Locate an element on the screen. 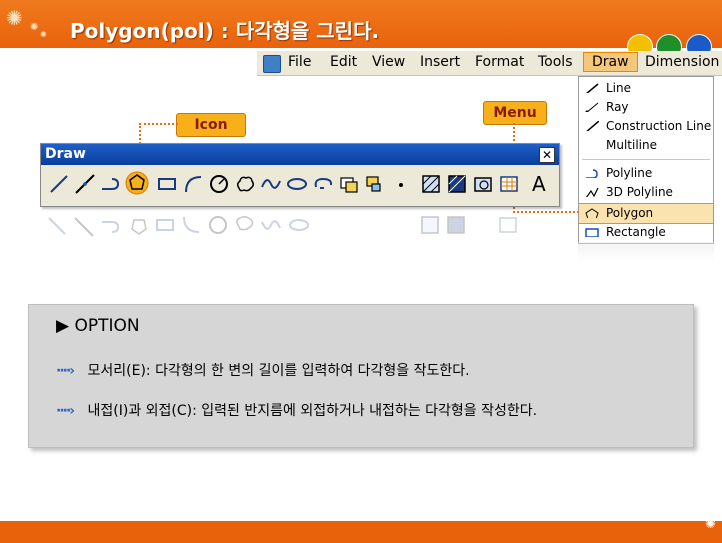  arc-button is located at coordinates (193, 184).